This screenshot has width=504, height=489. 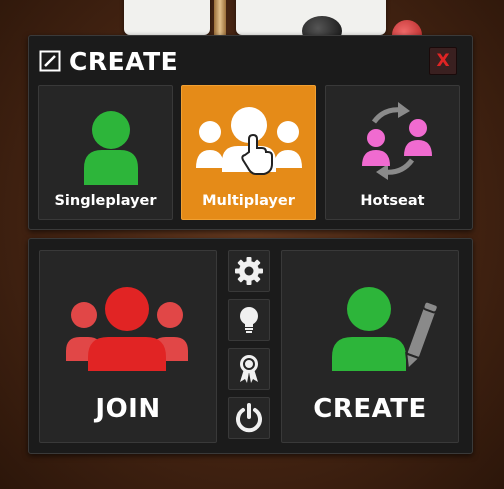 What do you see at coordinates (105, 201) in the screenshot?
I see `mode-singleplayer-label: Singleplayer` at bounding box center [105, 201].